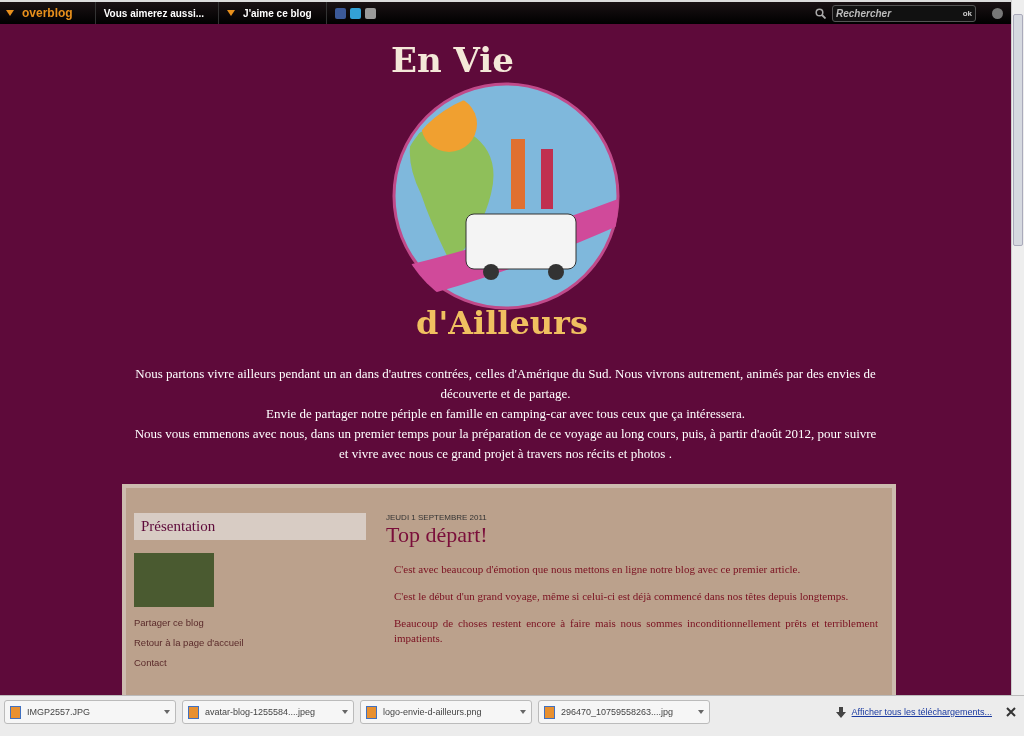 The width and height of the screenshot is (1024, 736). I want to click on intro-paragraph: Nous vous emmenons avec nous, dans un premier temps pour la préparation de ce voyage au long cours, puis, à partir d'août 2012, pour suivre et vivre avec nous ce grand projet à travers nos récits et photos ., so click(505, 444).